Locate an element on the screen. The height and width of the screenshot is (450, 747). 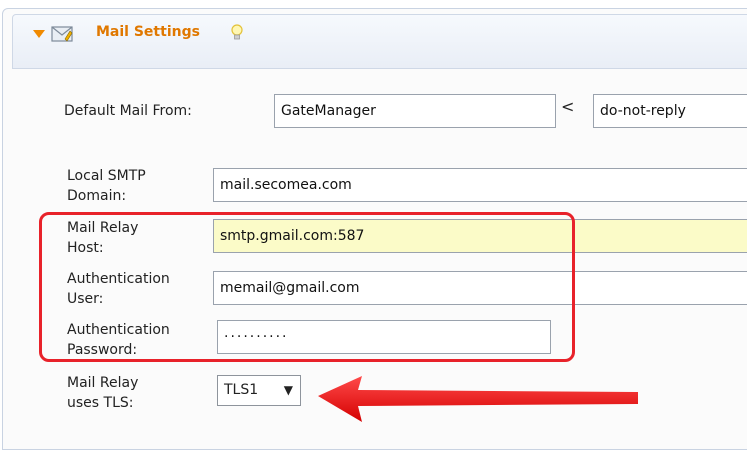
mail-from-address-input: do-not-reply is located at coordinates (670, 111).